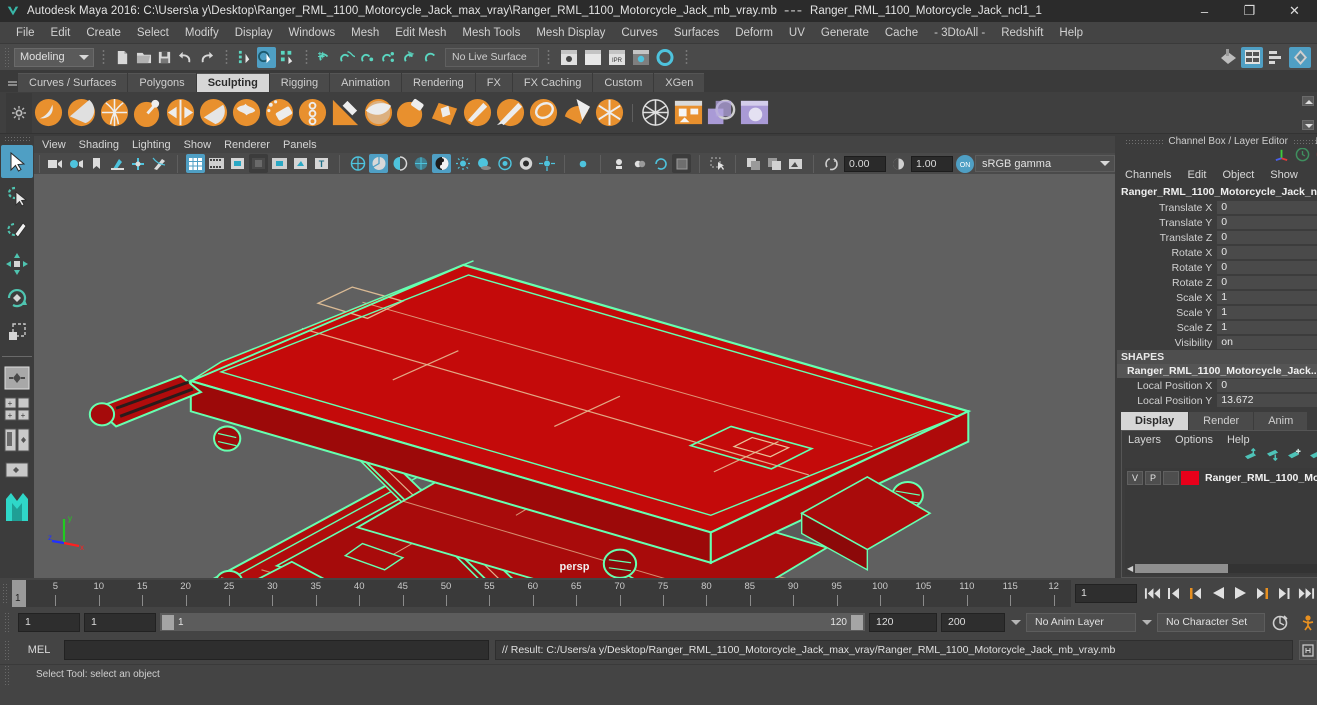 The width and height of the screenshot is (1317, 705). I want to click on menu-curves: Curves, so click(639, 33).